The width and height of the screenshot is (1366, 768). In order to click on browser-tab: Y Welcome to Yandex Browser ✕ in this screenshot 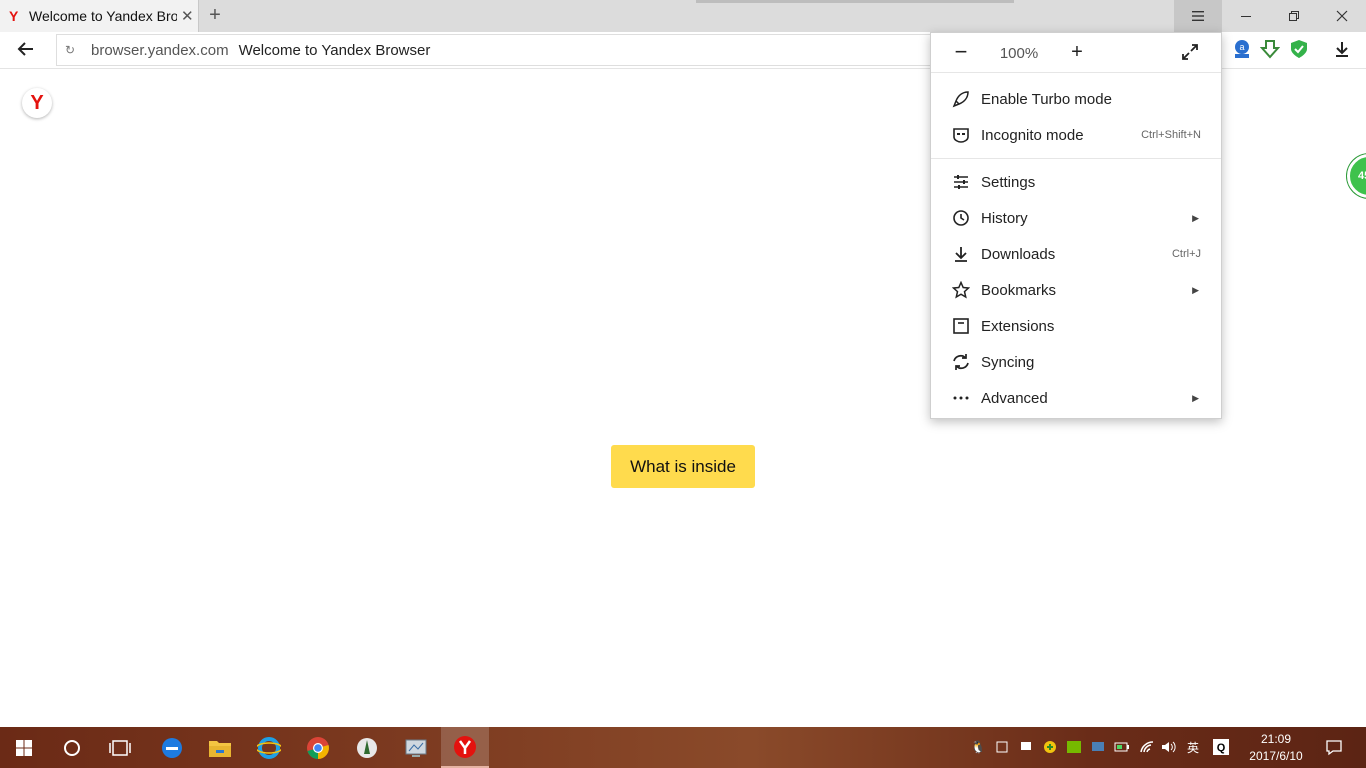, I will do `click(99, 16)`.